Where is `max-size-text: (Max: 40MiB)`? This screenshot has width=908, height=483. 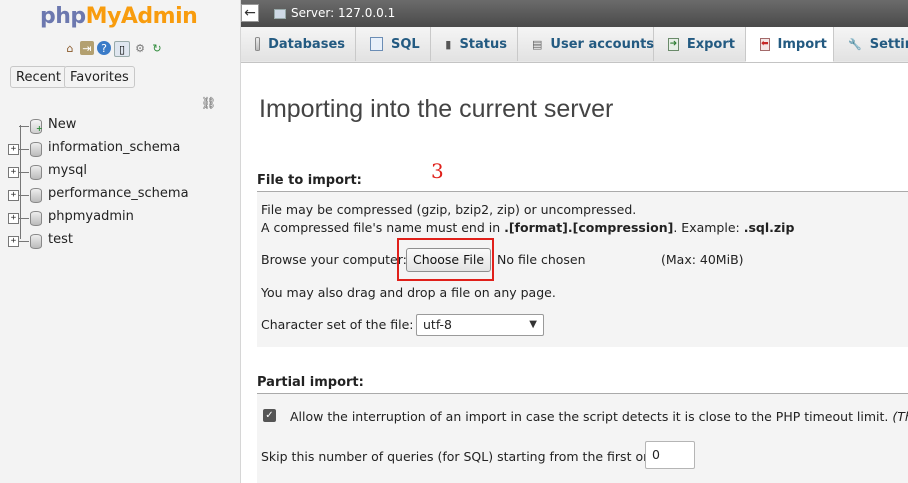
max-size-text: (Max: 40MiB) is located at coordinates (702, 259).